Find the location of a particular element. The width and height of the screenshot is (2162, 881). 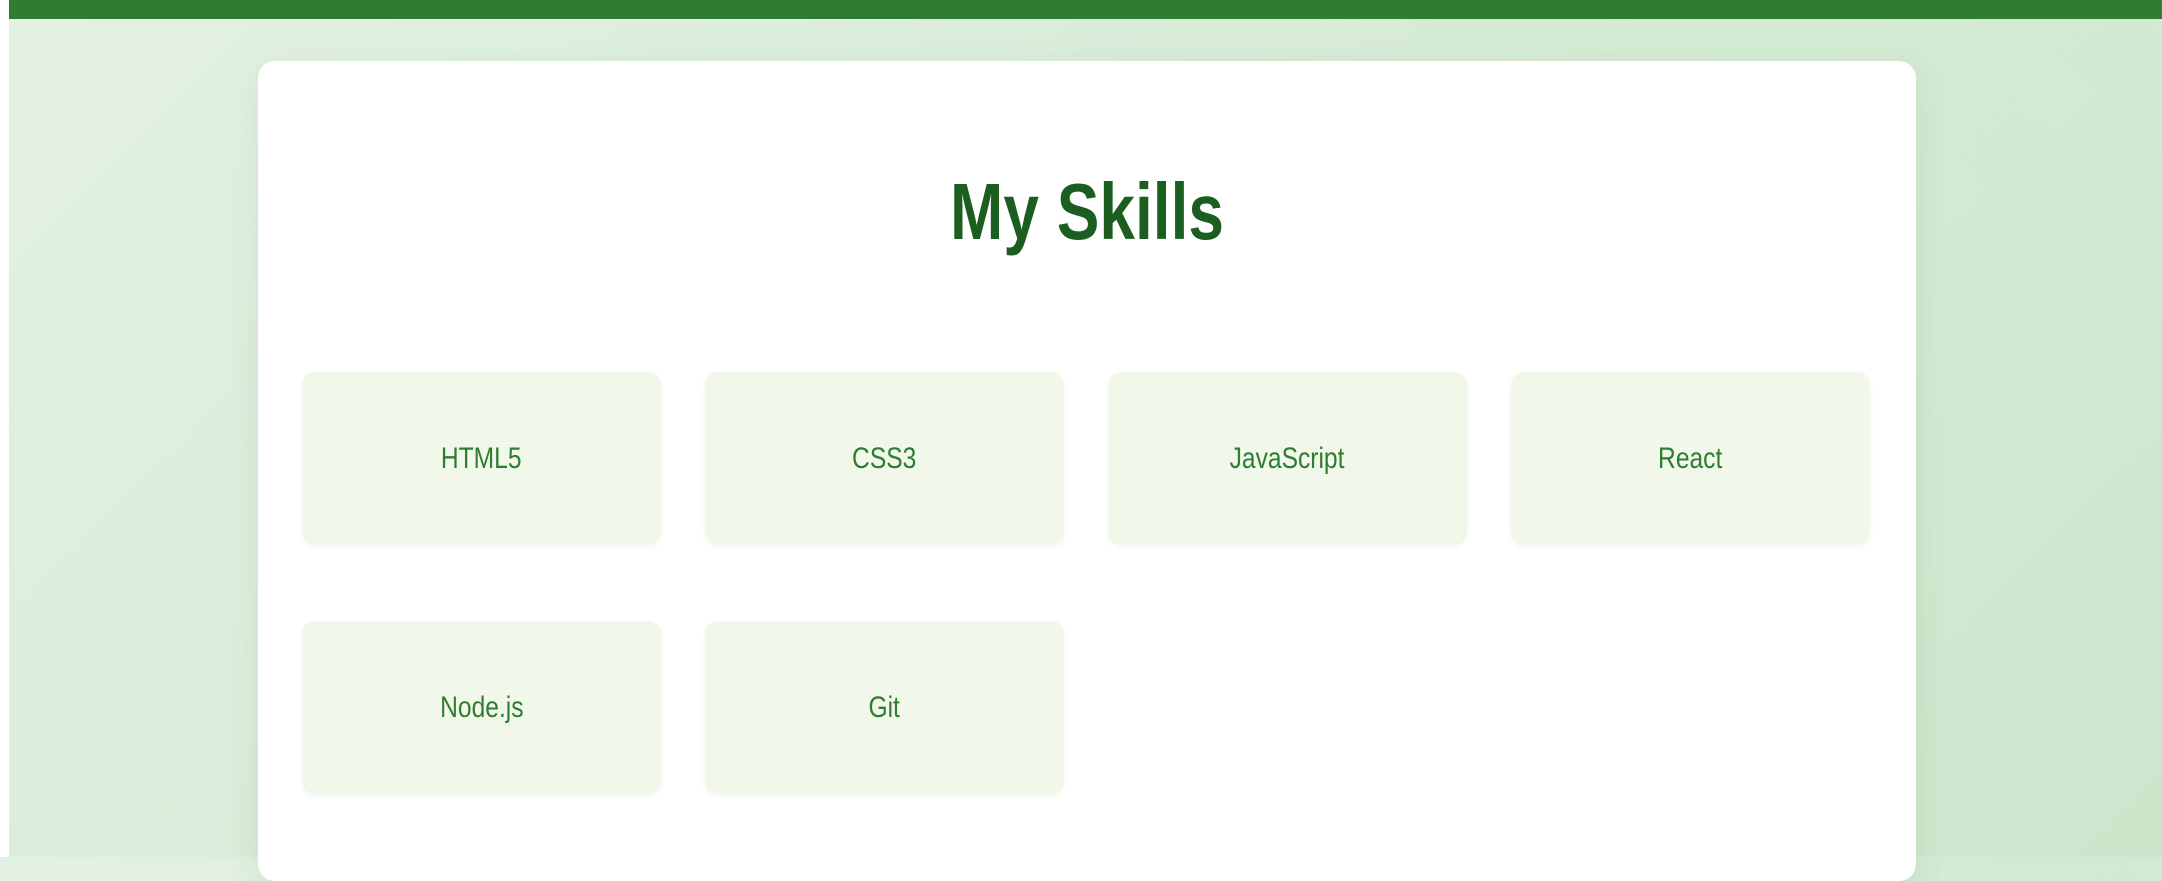

skill-tile-css3: CSS3 is located at coordinates (884, 458).